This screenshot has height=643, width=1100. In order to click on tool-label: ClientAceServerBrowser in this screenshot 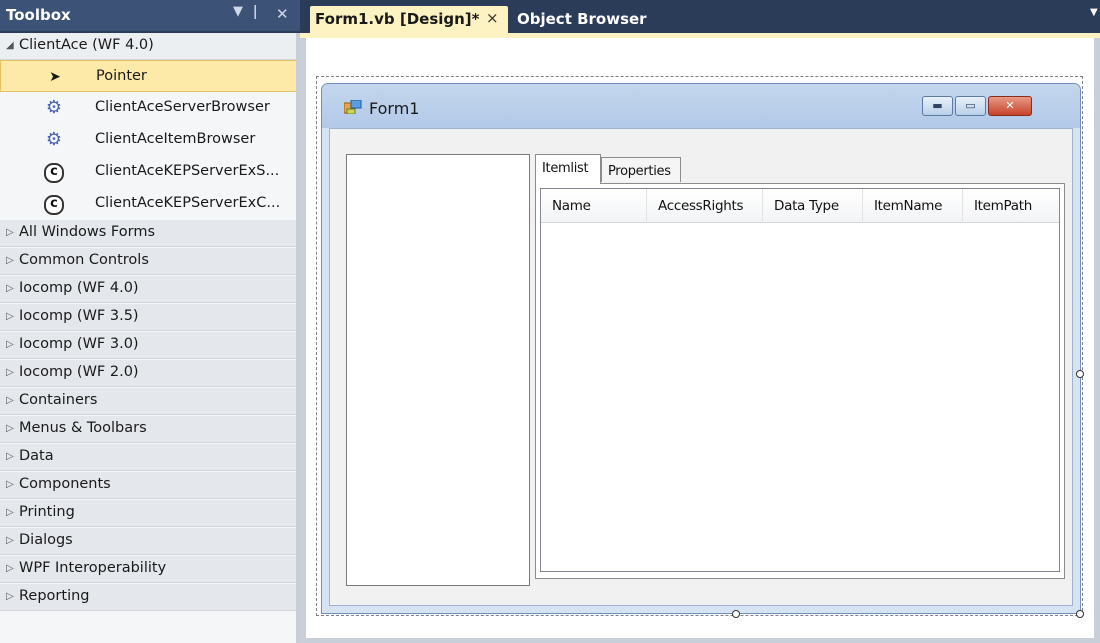, I will do `click(182, 107)`.